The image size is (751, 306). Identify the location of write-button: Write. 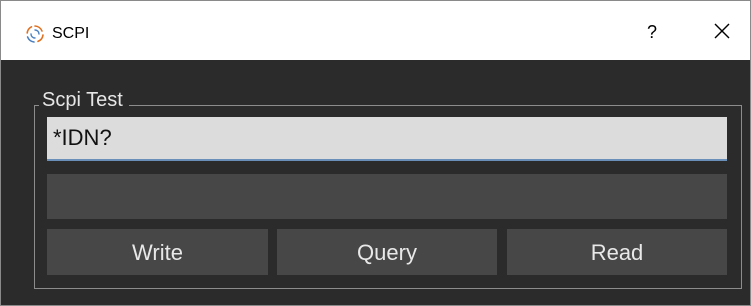
(157, 252).